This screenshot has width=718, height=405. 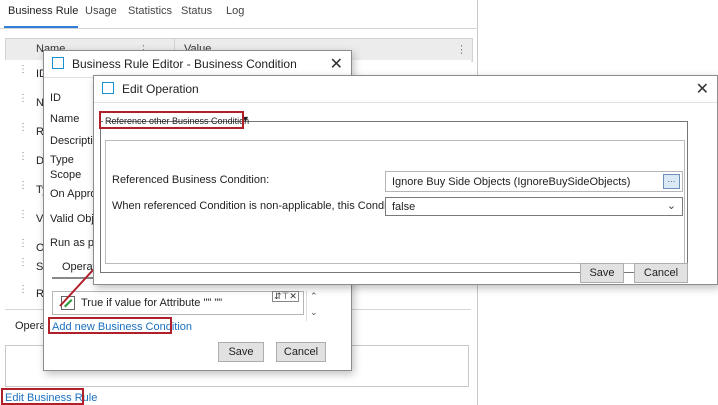 I want to click on browse-icon: ⋯, so click(x=671, y=181).